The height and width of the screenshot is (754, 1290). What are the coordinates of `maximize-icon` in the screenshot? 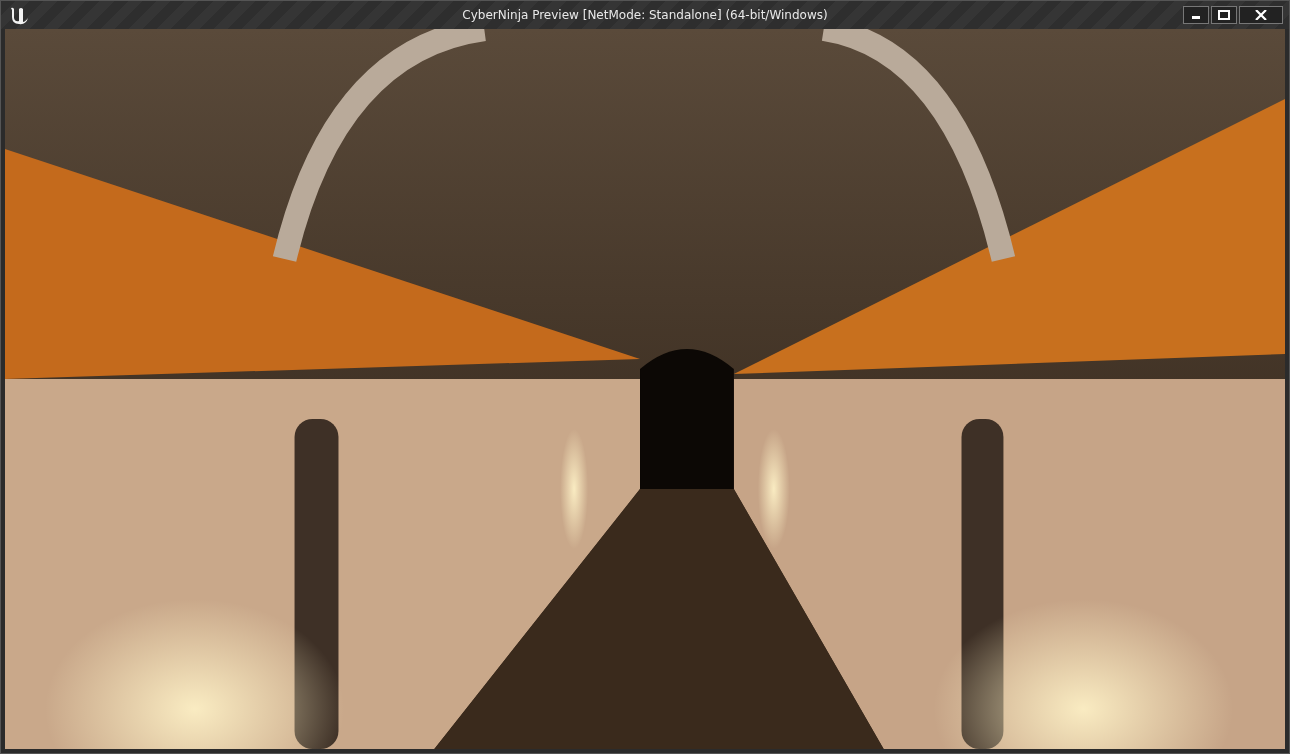 It's located at (1224, 15).